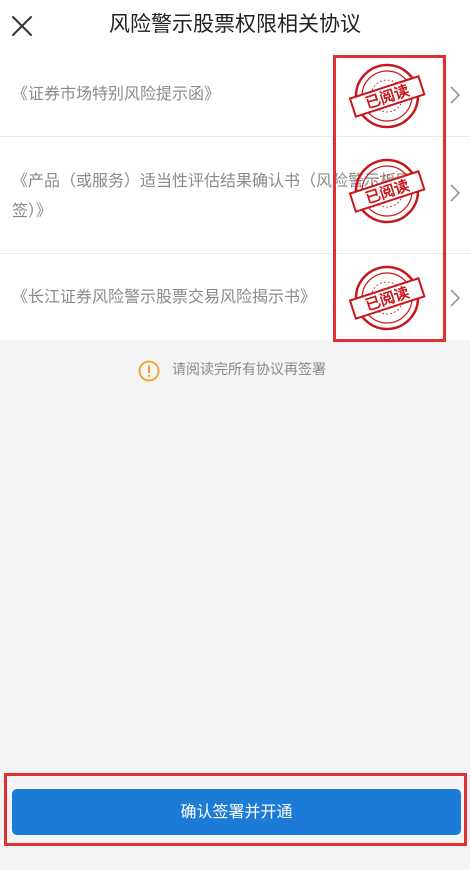  Describe the element at coordinates (249, 370) in the screenshot. I see `notice-text: 请阅读完所有协议再签署` at that location.